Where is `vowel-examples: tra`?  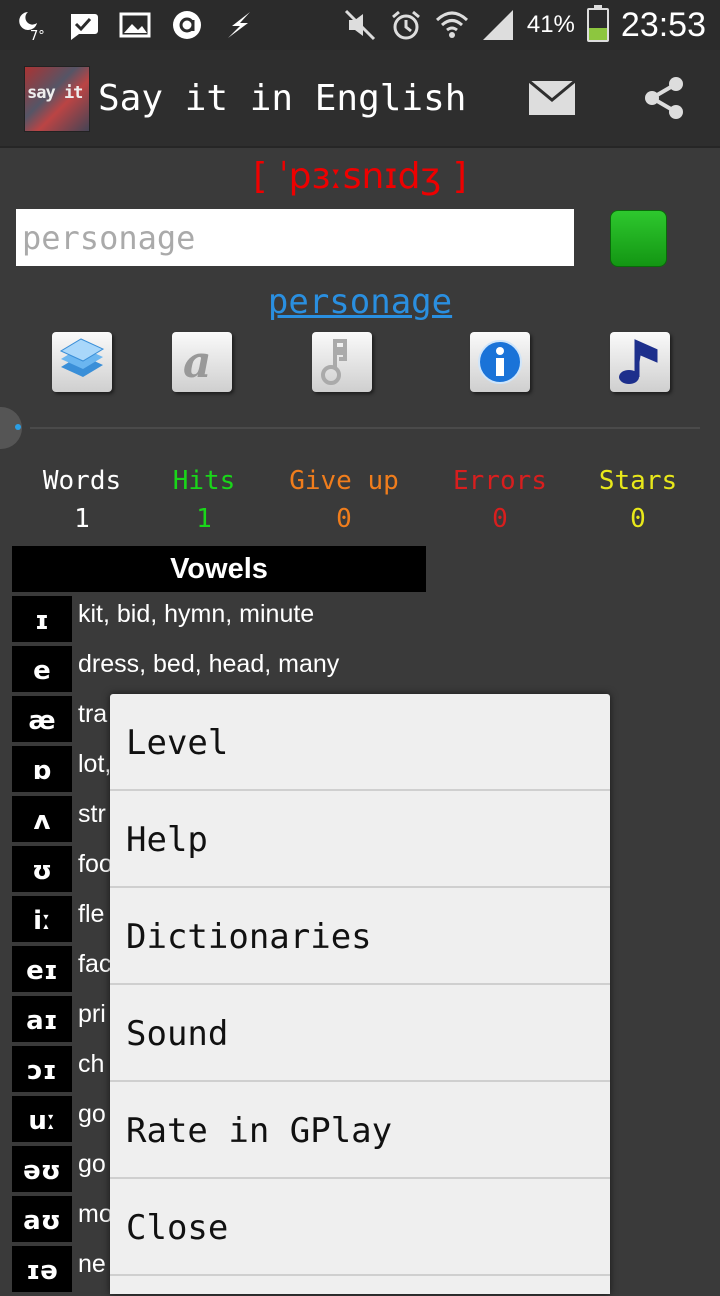
vowel-examples: tra is located at coordinates (93, 714).